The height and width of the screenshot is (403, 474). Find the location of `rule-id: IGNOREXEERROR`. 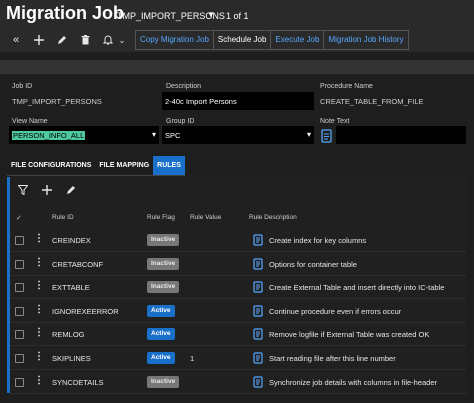

rule-id: IGNOREXEERROR is located at coordinates (85, 311).